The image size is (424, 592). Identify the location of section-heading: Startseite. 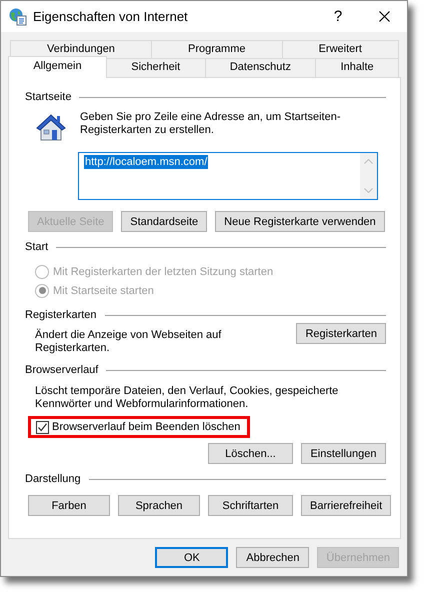
(48, 97).